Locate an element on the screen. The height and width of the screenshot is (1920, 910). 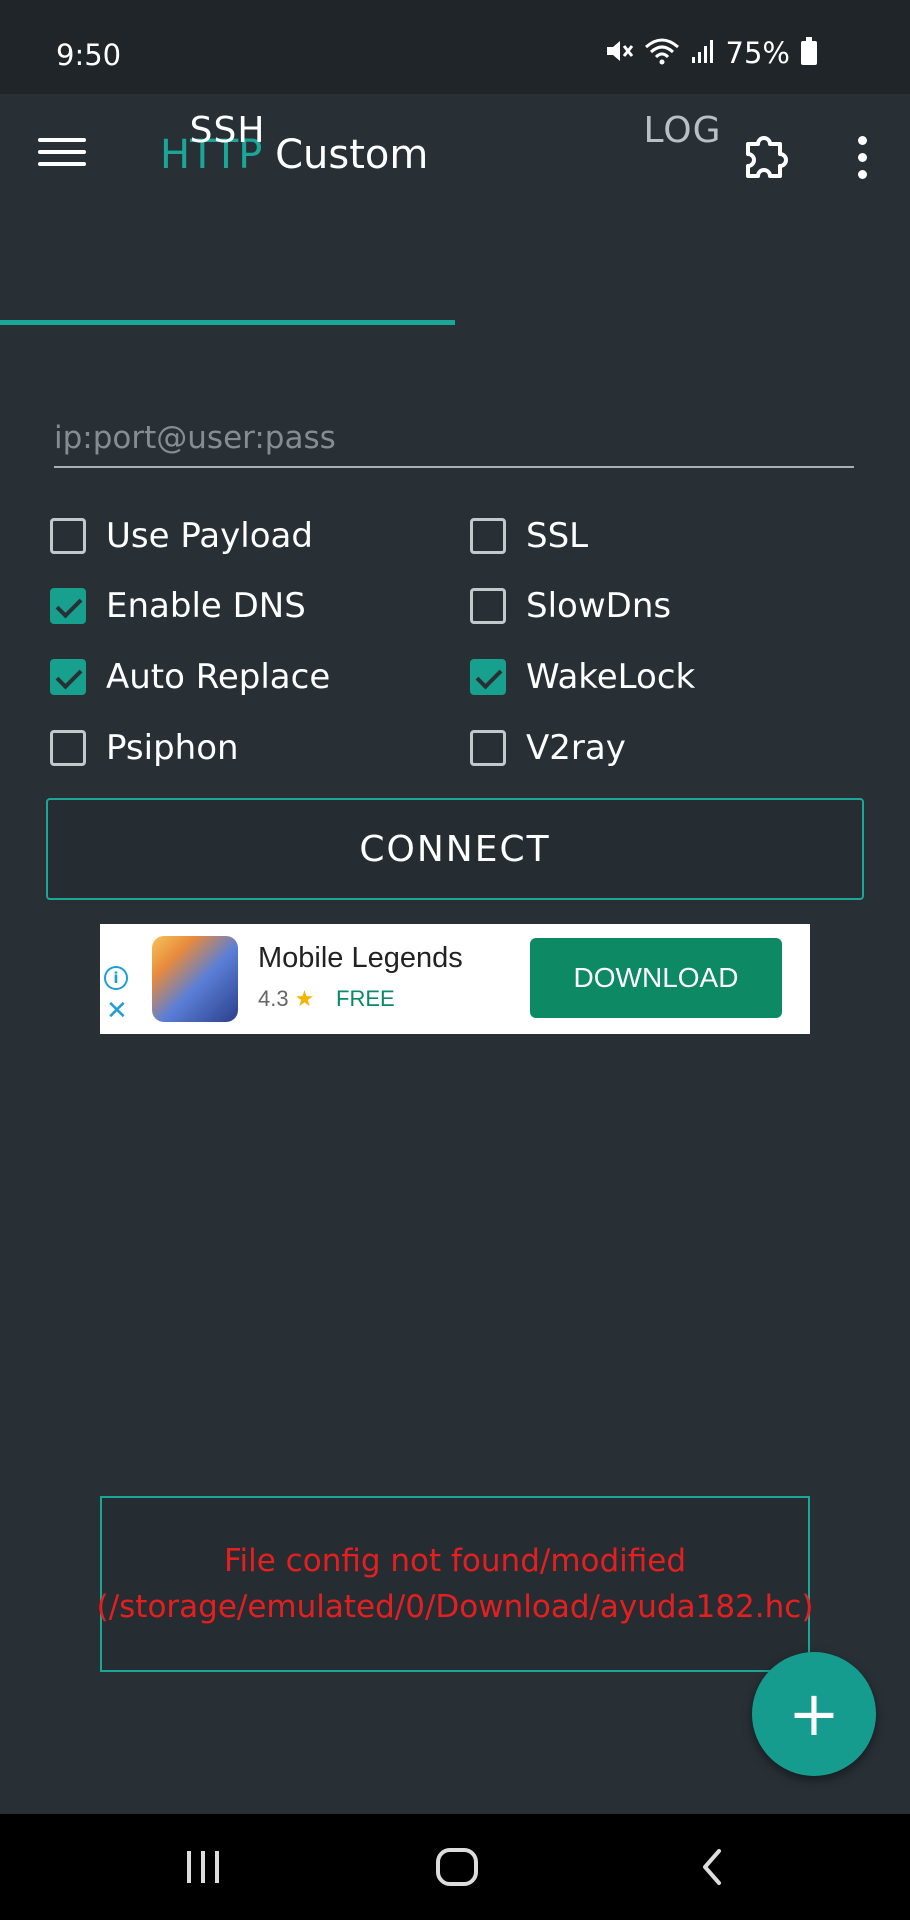
option-label: V2ray is located at coordinates (576, 748).